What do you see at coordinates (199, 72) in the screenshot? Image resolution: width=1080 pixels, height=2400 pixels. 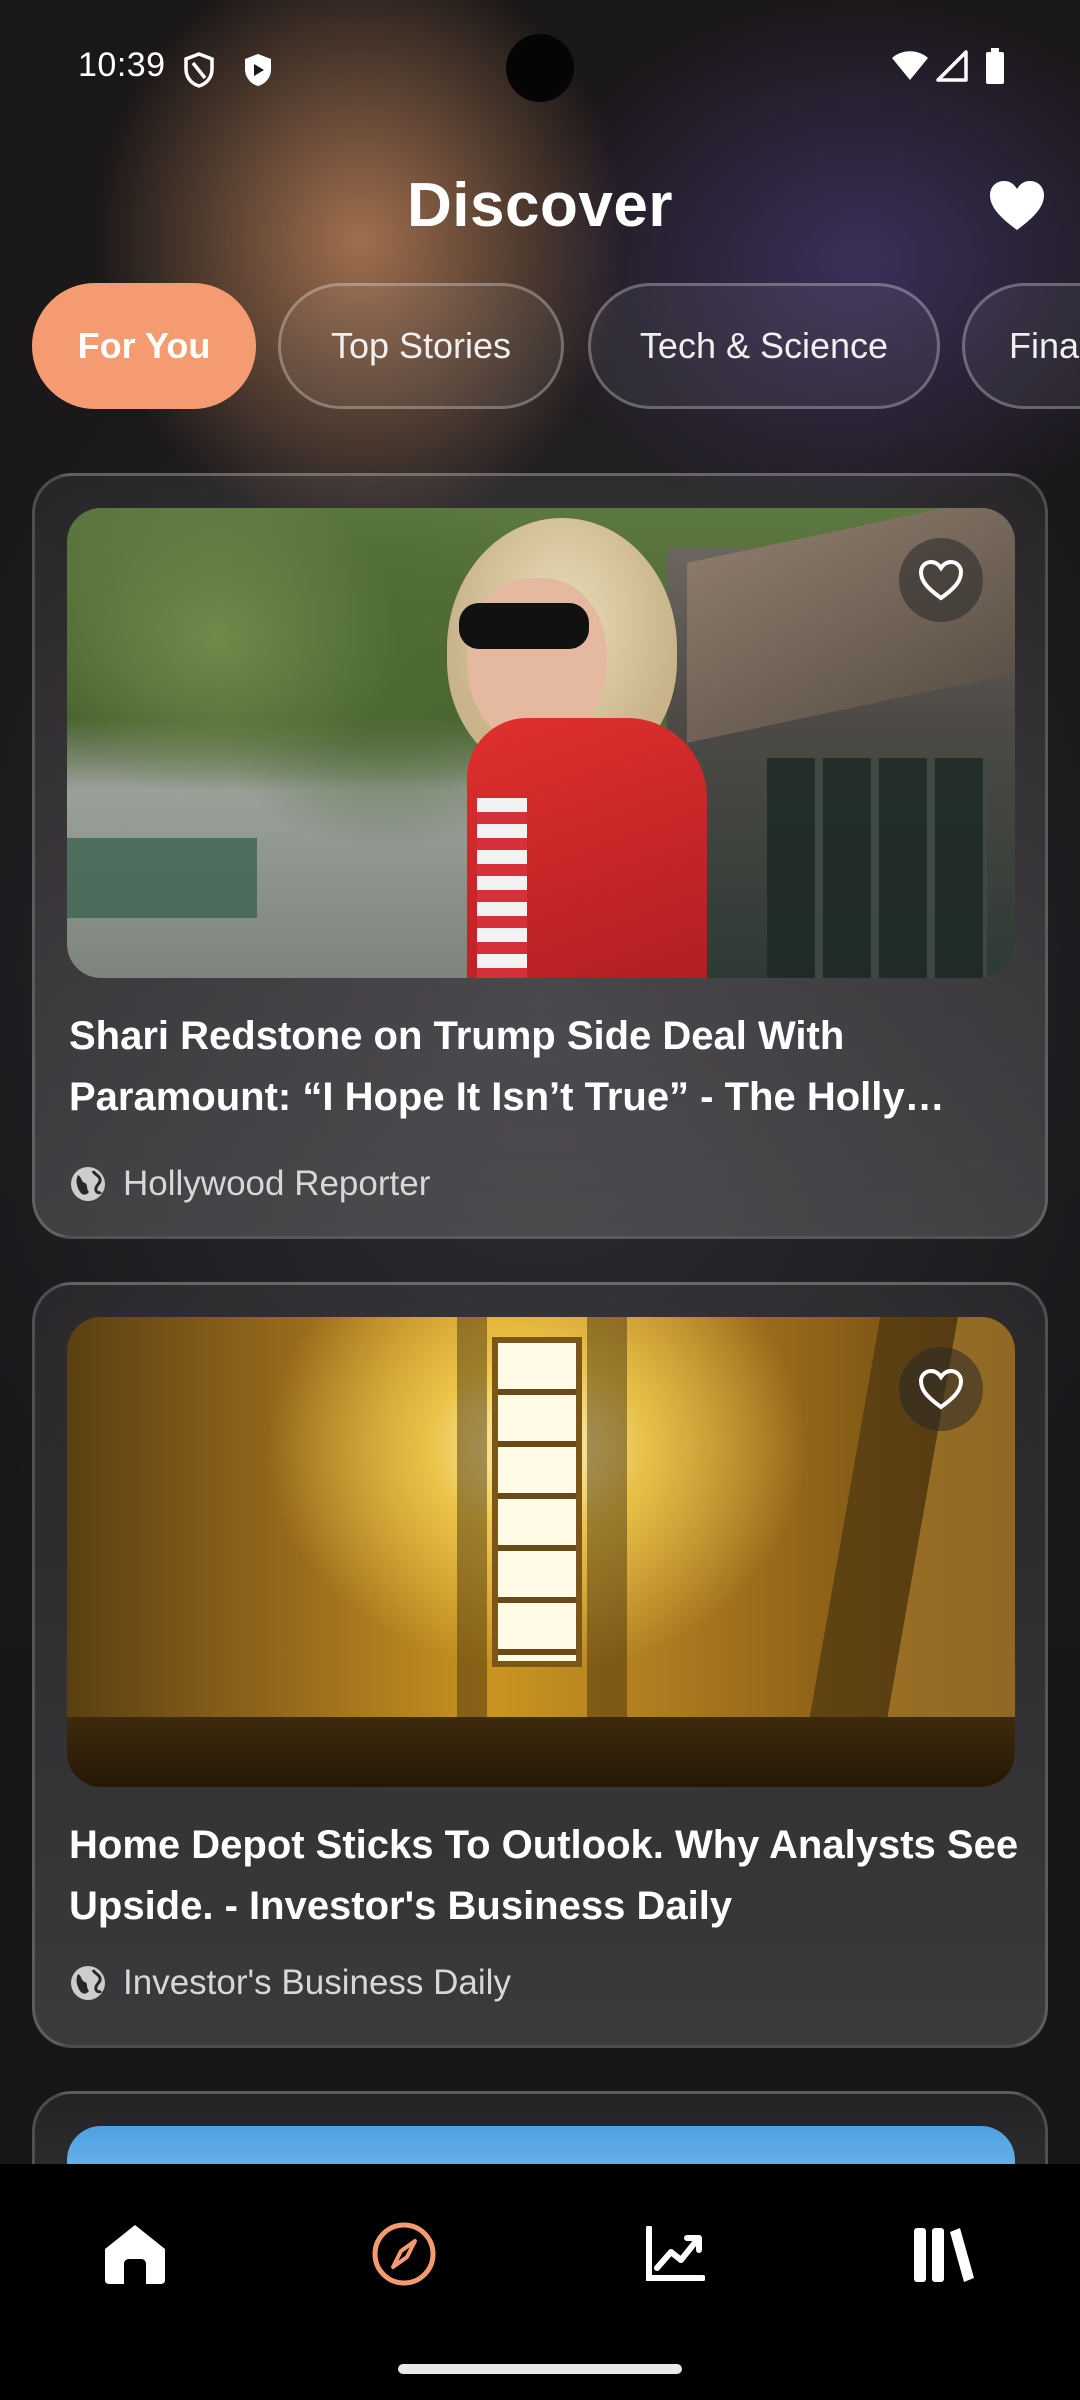 I see `shield-outline-icon` at bounding box center [199, 72].